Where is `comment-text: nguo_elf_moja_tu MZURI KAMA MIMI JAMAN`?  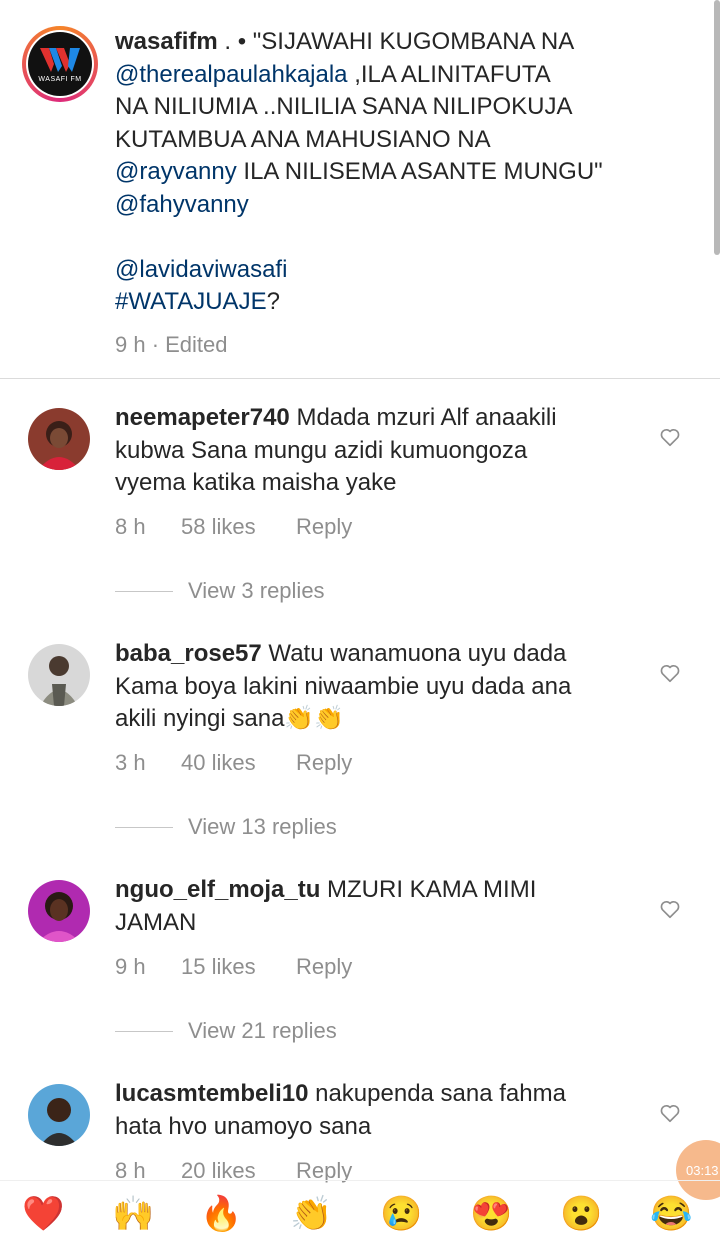 comment-text: nguo_elf_moja_tu MZURI KAMA MIMI JAMAN is located at coordinates (326, 906).